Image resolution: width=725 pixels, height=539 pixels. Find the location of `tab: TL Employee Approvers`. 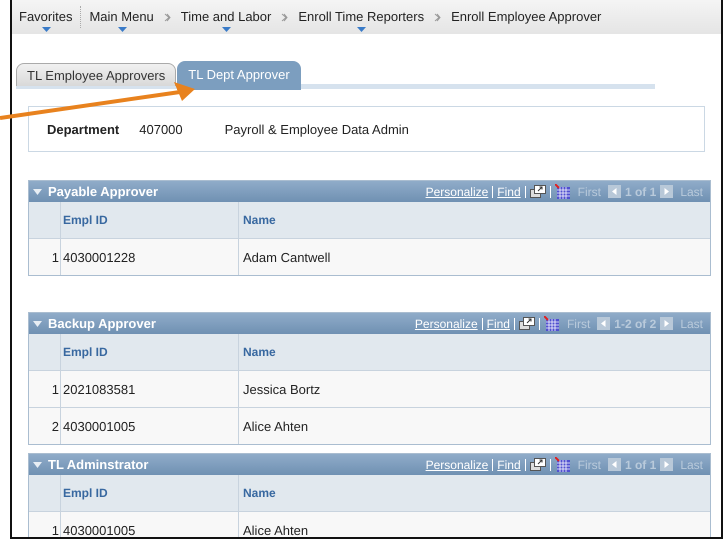

tab: TL Employee Approvers is located at coordinates (96, 74).